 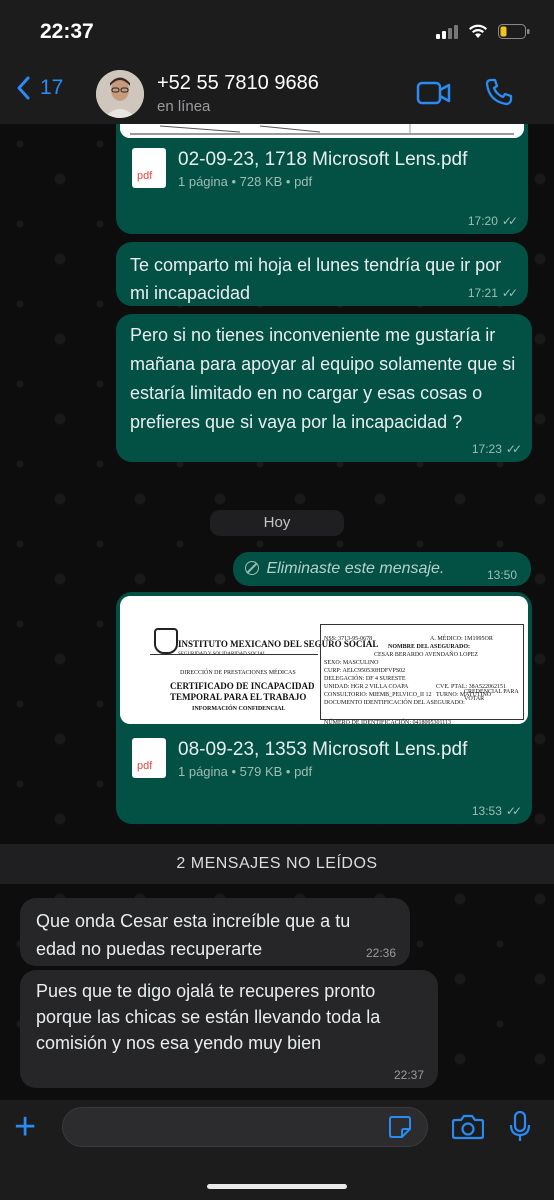 What do you see at coordinates (380, 953) in the screenshot?
I see `message-time: 22:36` at bounding box center [380, 953].